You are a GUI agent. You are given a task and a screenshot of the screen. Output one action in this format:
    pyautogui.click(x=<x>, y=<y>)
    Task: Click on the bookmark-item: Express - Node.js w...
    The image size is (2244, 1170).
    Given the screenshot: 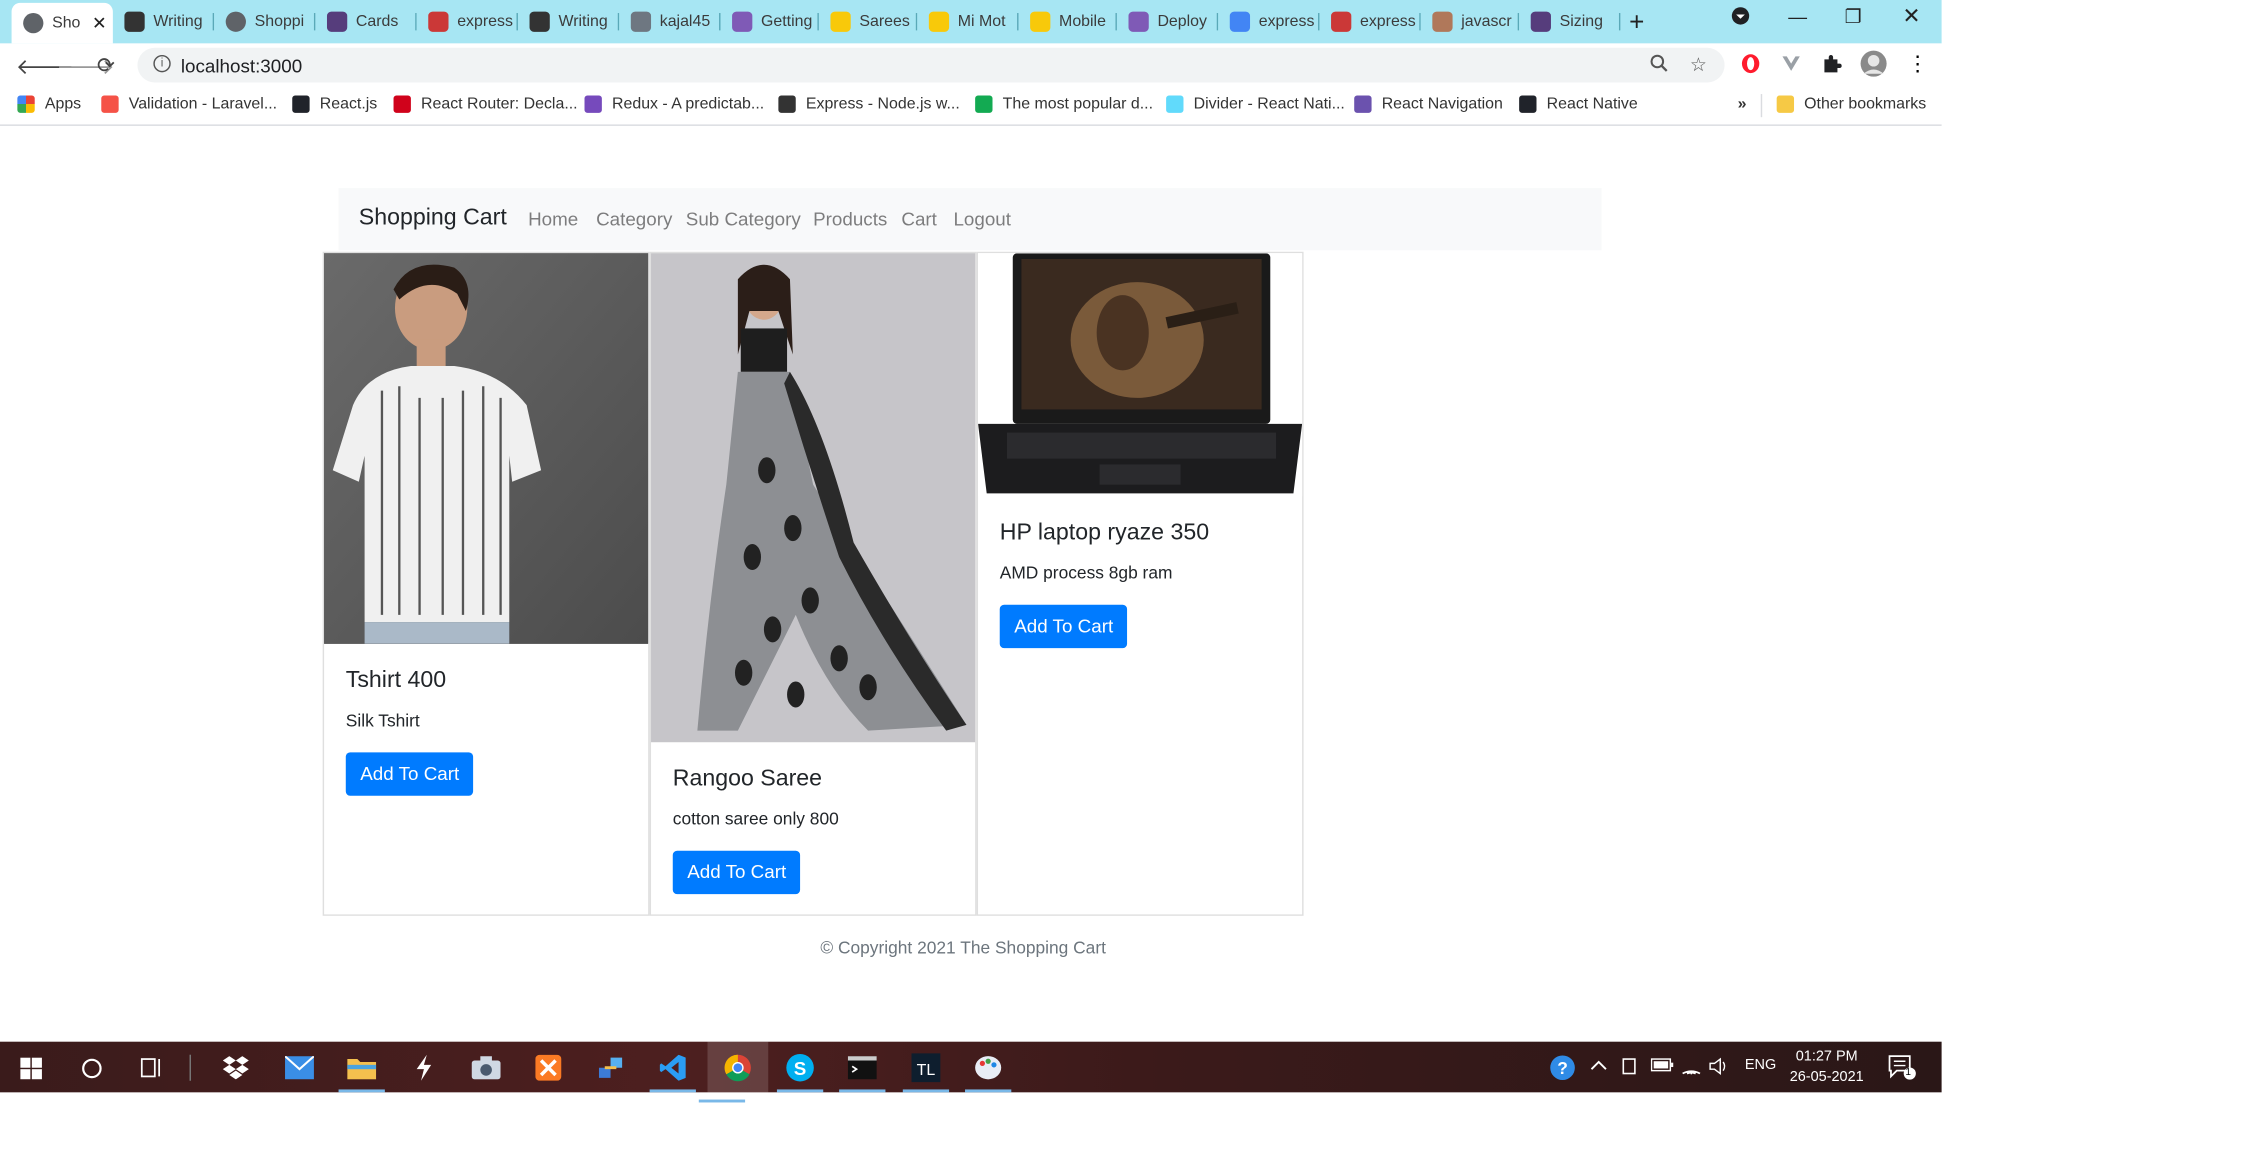 What is the action you would take?
    pyautogui.click(x=869, y=104)
    